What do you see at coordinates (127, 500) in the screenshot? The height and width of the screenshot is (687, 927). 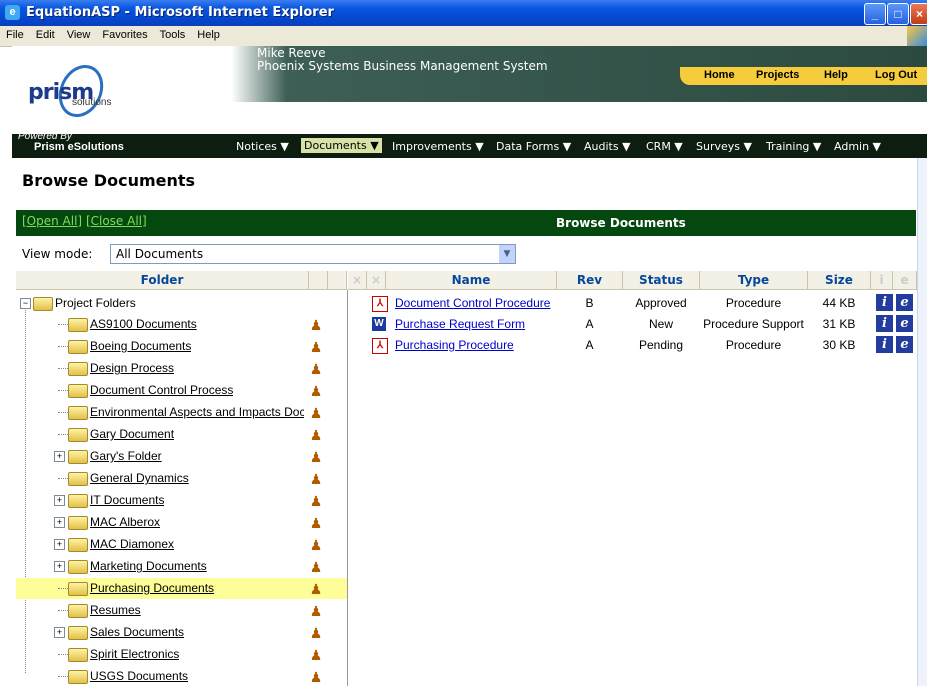 I see `folder-label: IT Documents` at bounding box center [127, 500].